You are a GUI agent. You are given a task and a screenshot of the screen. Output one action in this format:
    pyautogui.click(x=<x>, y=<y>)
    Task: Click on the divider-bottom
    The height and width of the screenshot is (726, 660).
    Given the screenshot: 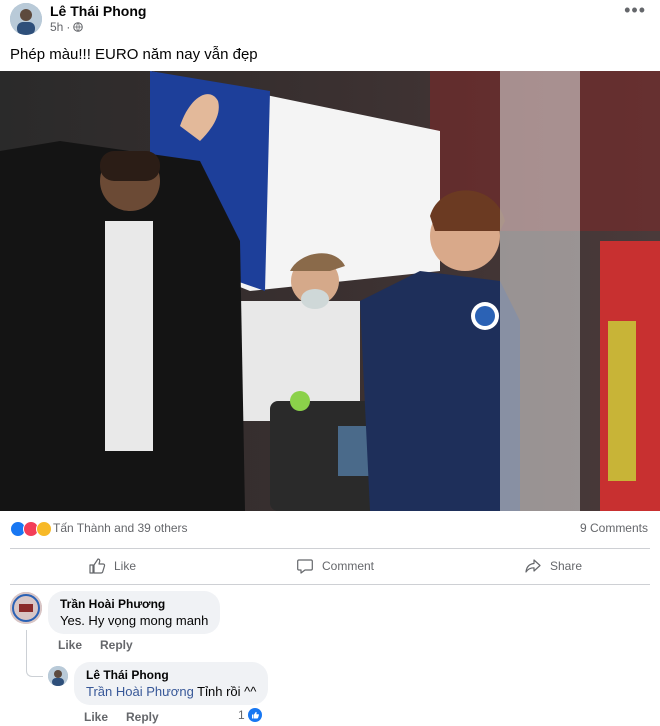 What is the action you would take?
    pyautogui.click(x=330, y=584)
    